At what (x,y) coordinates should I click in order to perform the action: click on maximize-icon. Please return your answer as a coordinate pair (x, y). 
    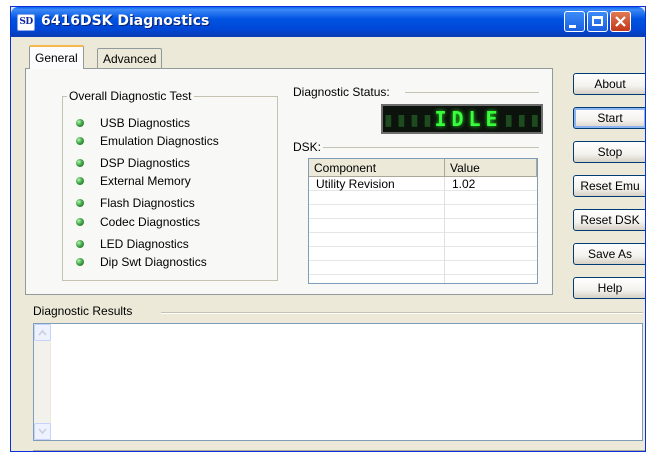
    Looking at the image, I should click on (597, 21).